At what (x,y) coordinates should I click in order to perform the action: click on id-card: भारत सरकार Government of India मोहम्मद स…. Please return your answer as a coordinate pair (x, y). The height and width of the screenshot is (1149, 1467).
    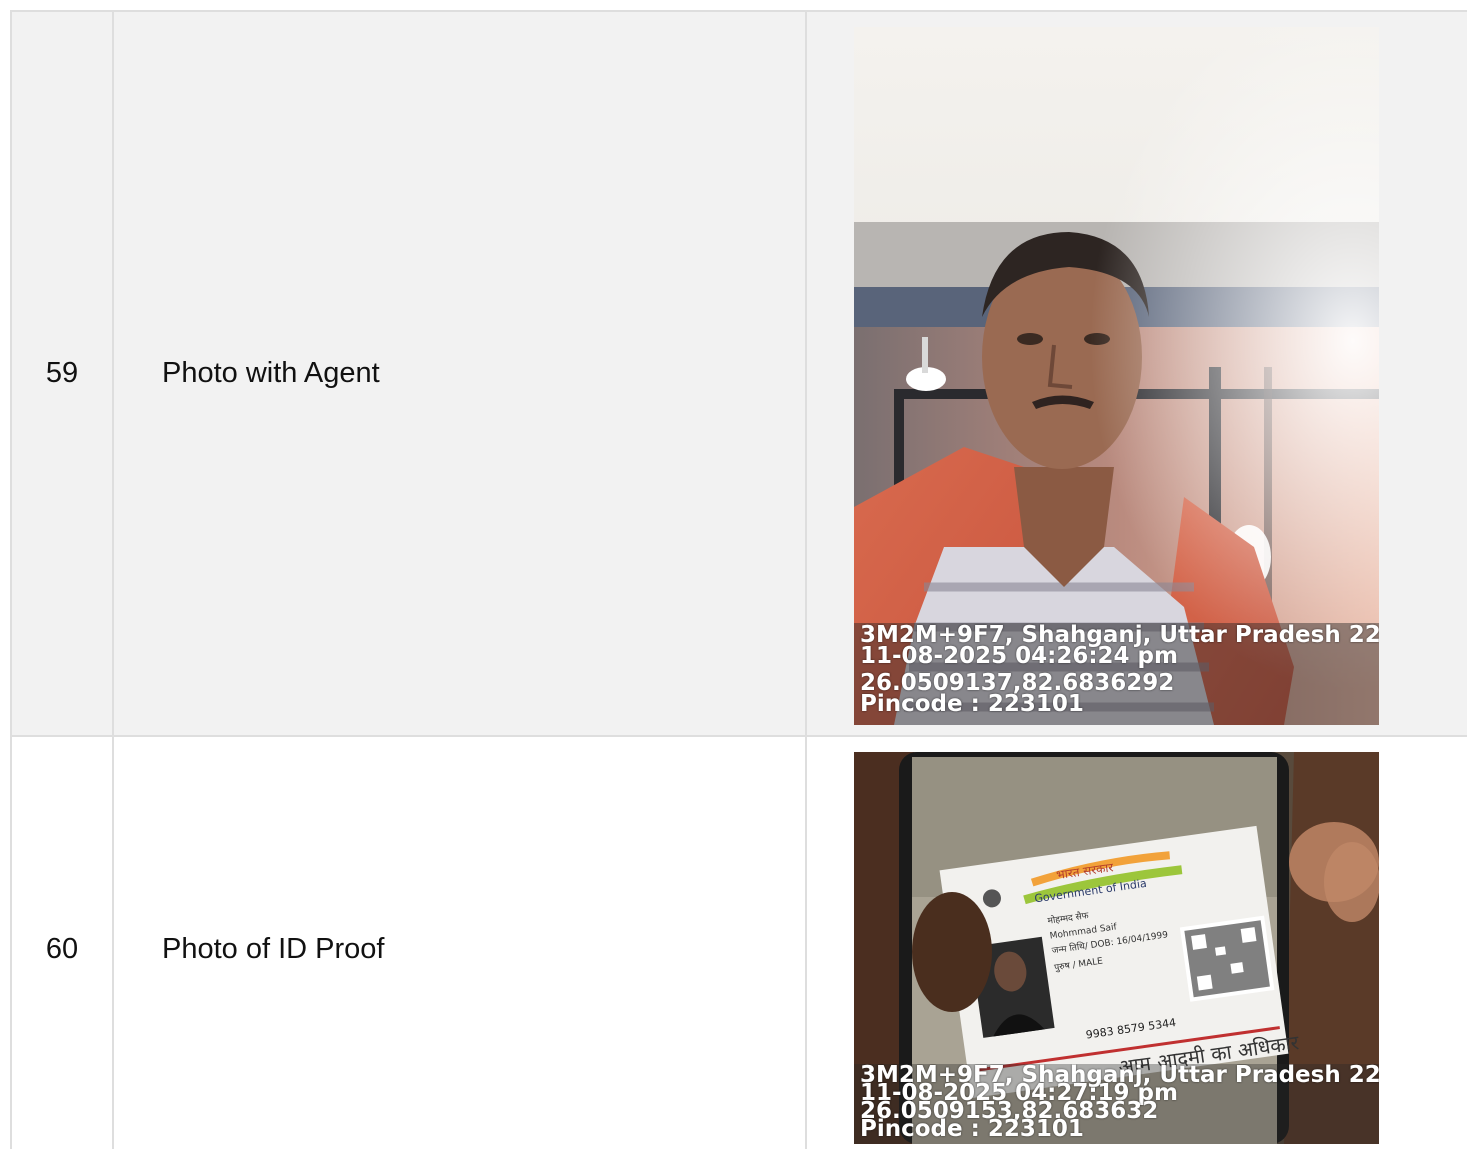
    Looking at the image, I should click on (1120, 962).